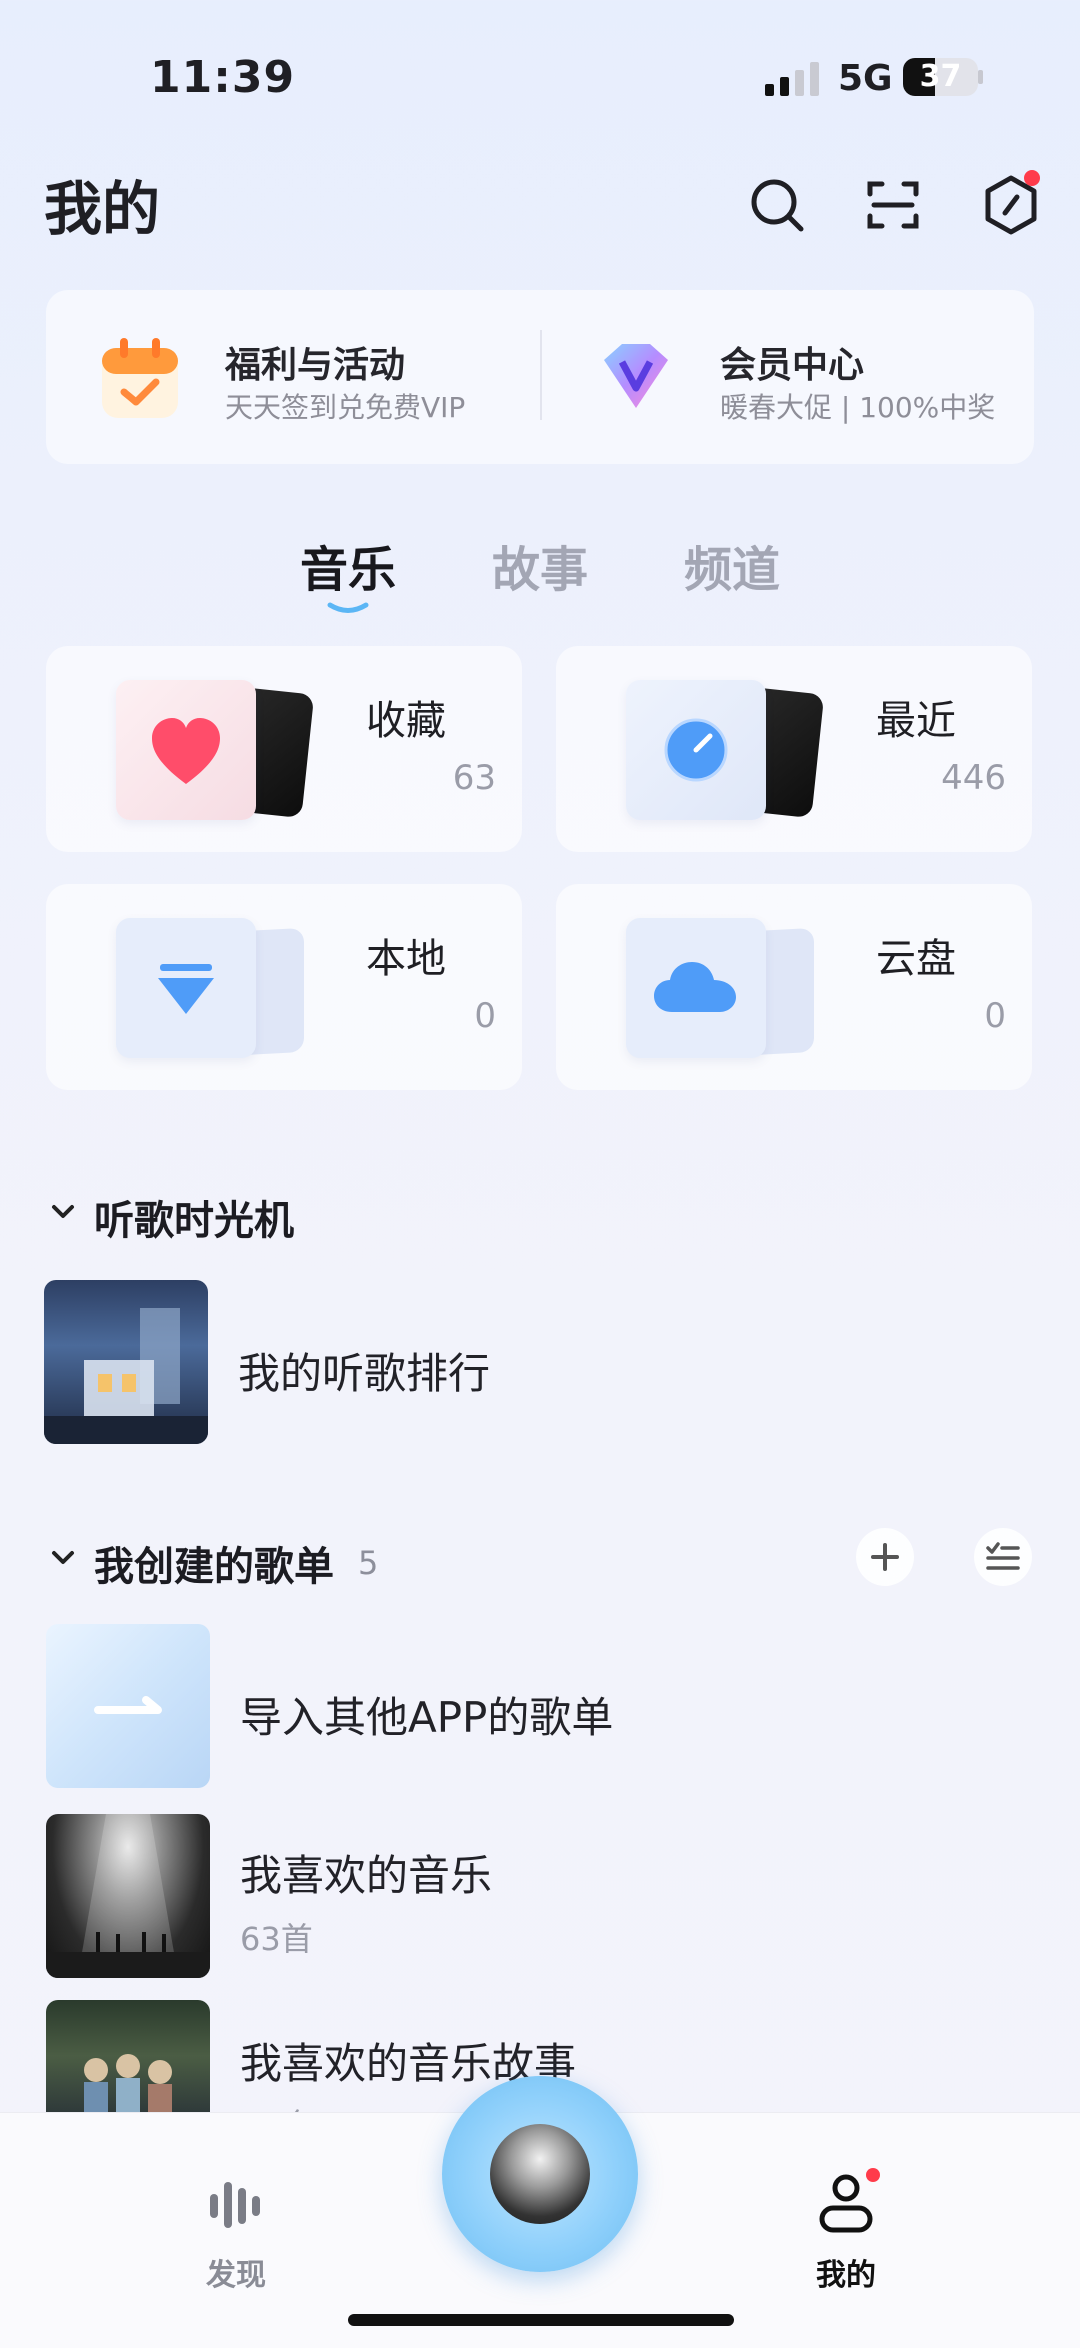  I want to click on tile-label: 云盘, so click(916, 959).